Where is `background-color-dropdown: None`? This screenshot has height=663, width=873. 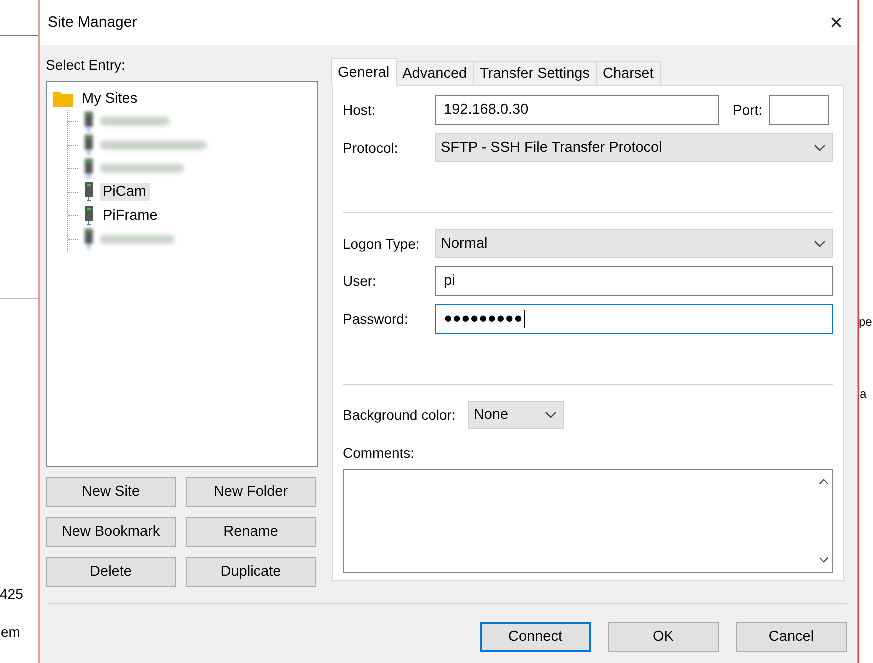
background-color-dropdown: None is located at coordinates (516, 415).